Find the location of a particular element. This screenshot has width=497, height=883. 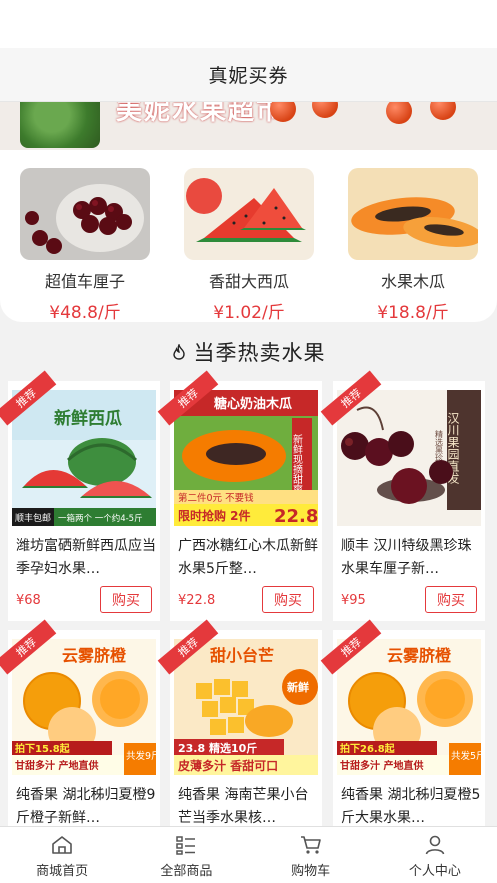

product-image-text: 新鲜西瓜 is located at coordinates (88, 418).